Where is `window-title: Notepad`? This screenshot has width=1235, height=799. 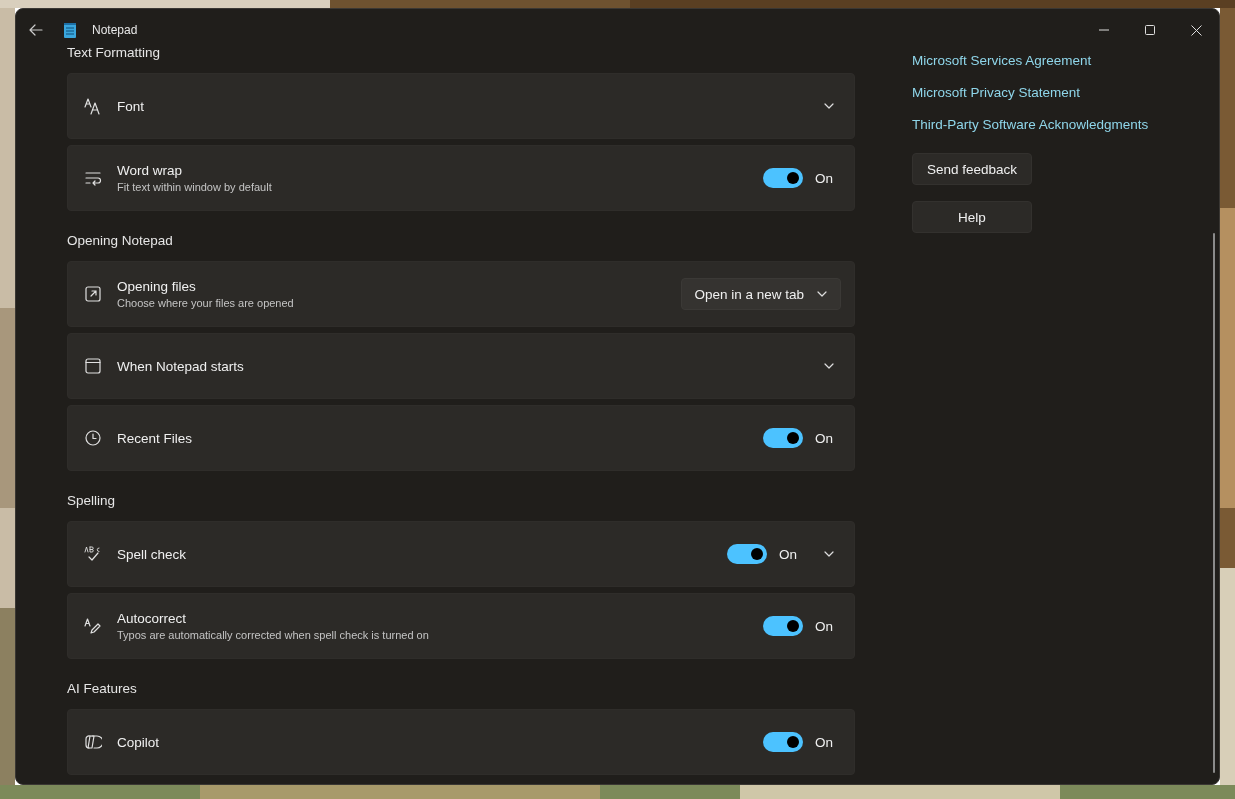
window-title: Notepad is located at coordinates (115, 30).